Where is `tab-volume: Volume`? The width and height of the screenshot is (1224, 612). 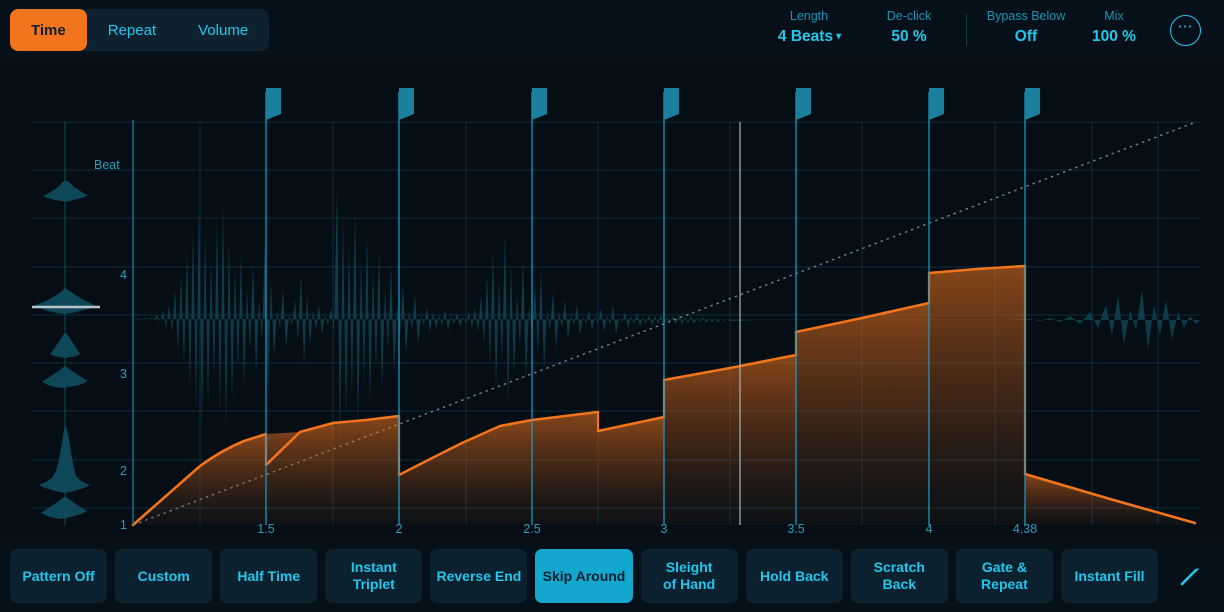 tab-volume: Volume is located at coordinates (223, 30).